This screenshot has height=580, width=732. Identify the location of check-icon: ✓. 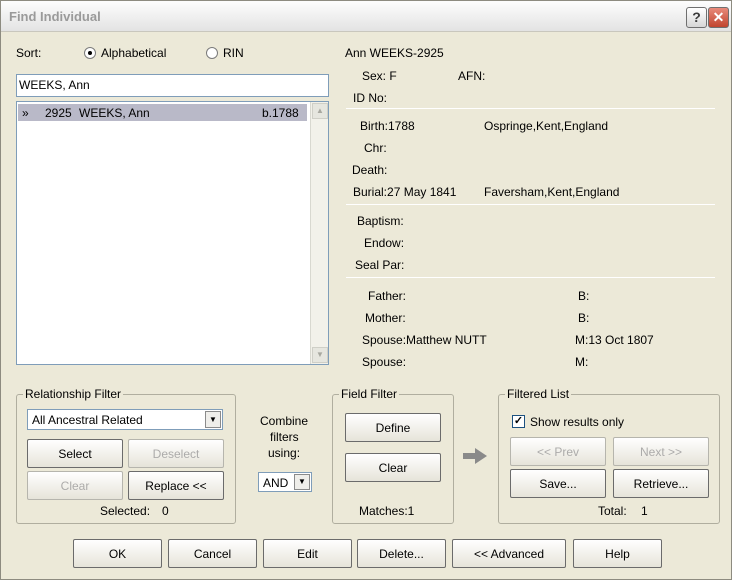
(518, 421).